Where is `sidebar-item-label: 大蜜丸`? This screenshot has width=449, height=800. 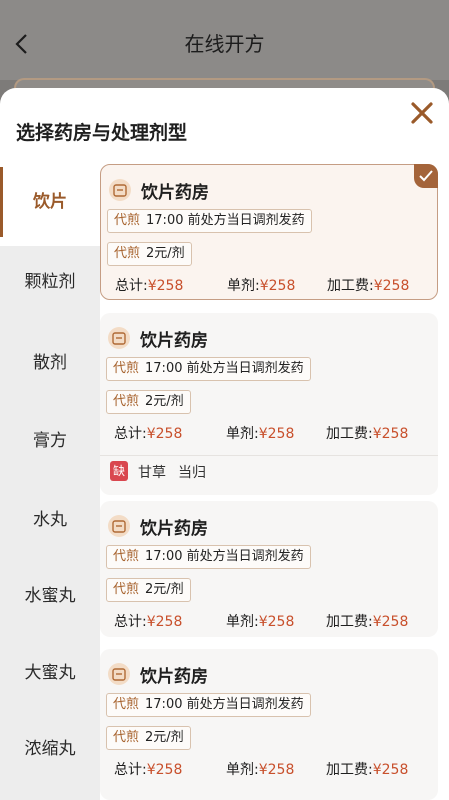
sidebar-item-label: 大蜜丸 is located at coordinates (50, 673).